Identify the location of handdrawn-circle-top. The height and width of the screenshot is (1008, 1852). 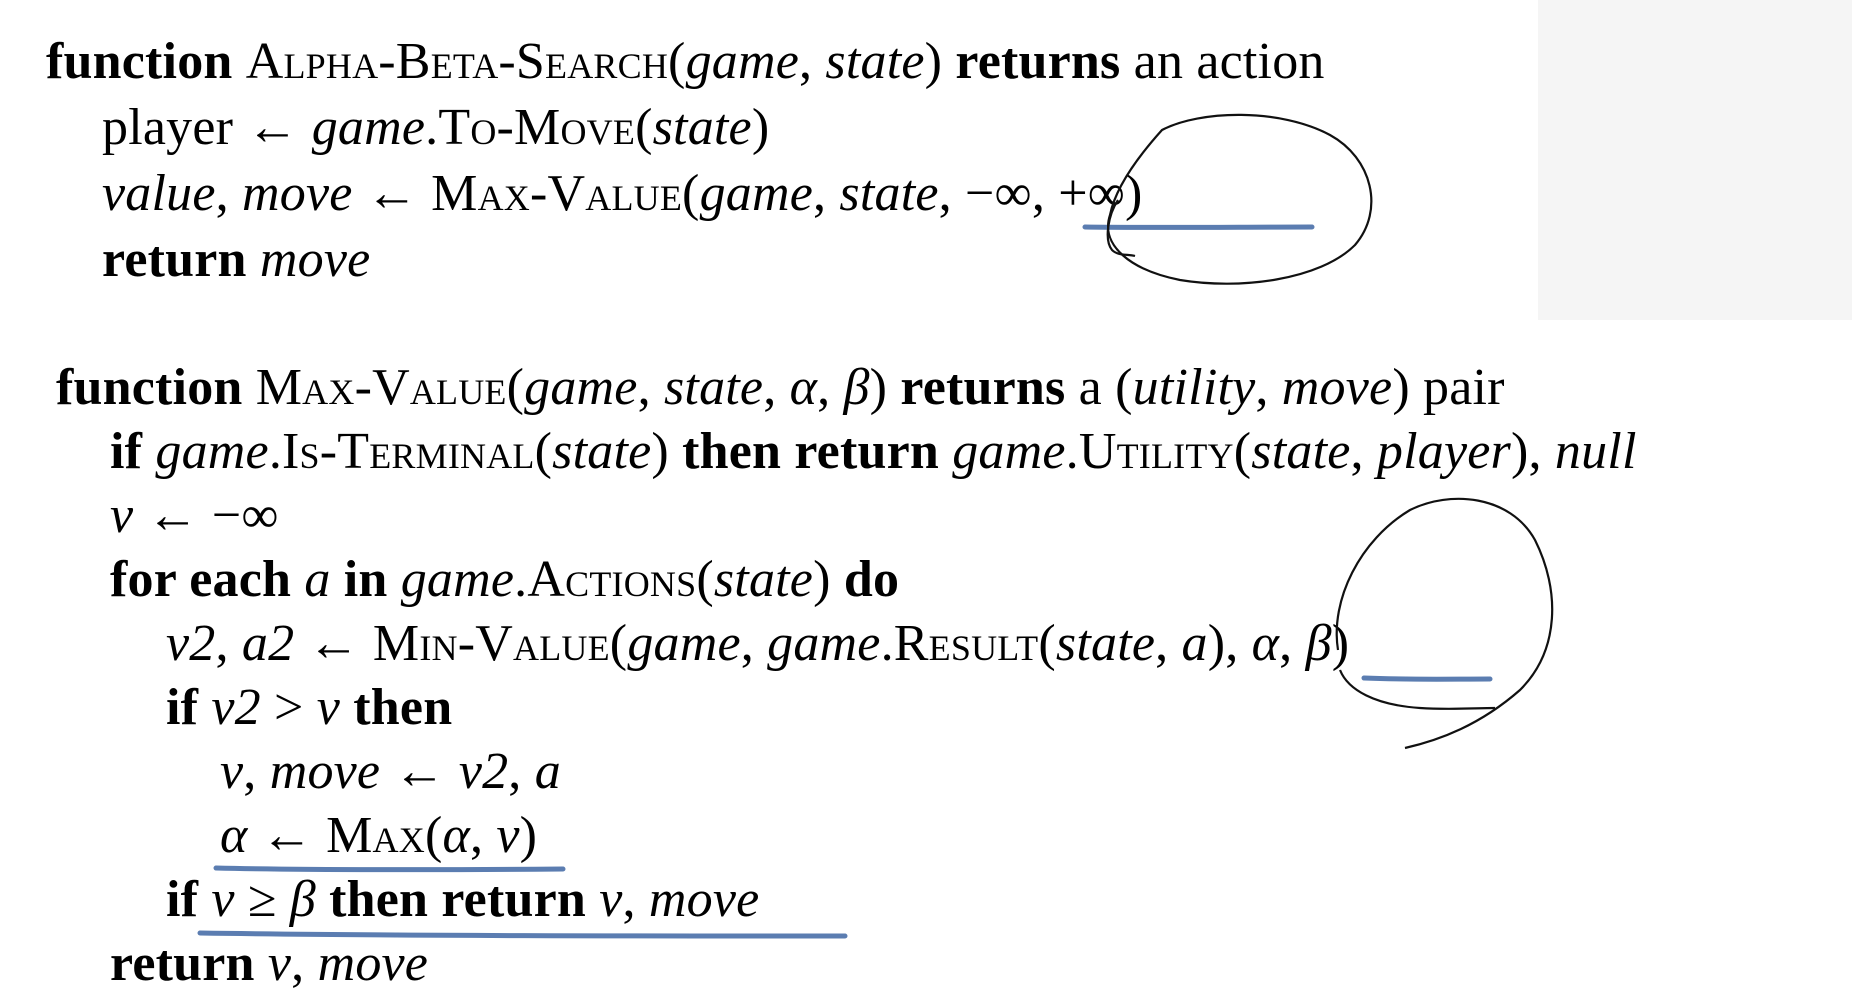
(1240, 199).